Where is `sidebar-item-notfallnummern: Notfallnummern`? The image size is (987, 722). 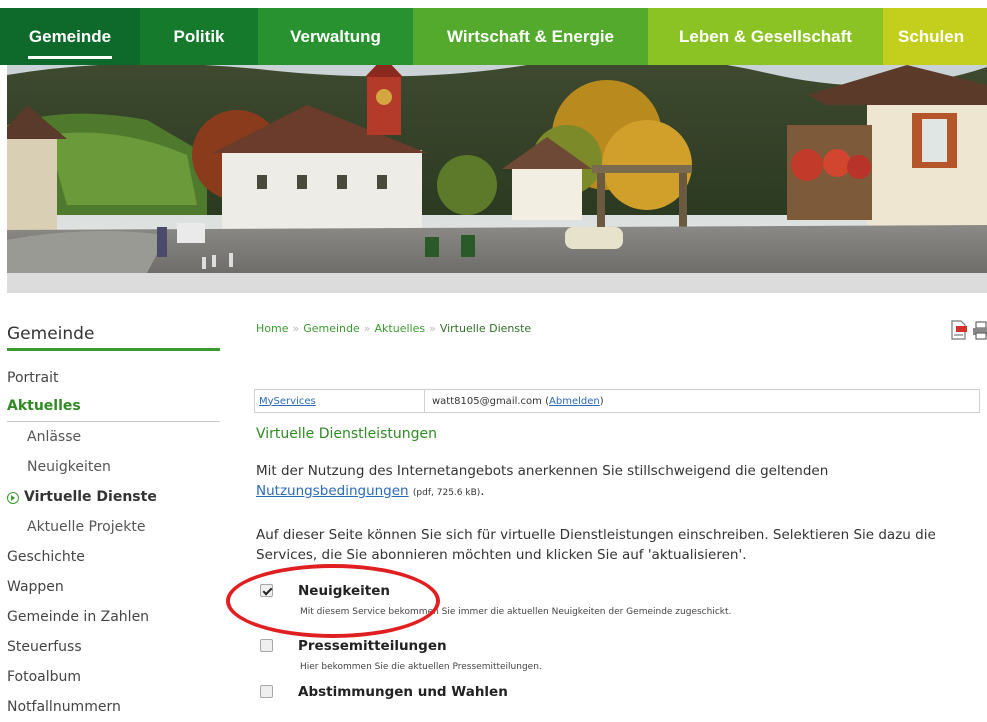 sidebar-item-notfallnummern: Notfallnummern is located at coordinates (113, 707).